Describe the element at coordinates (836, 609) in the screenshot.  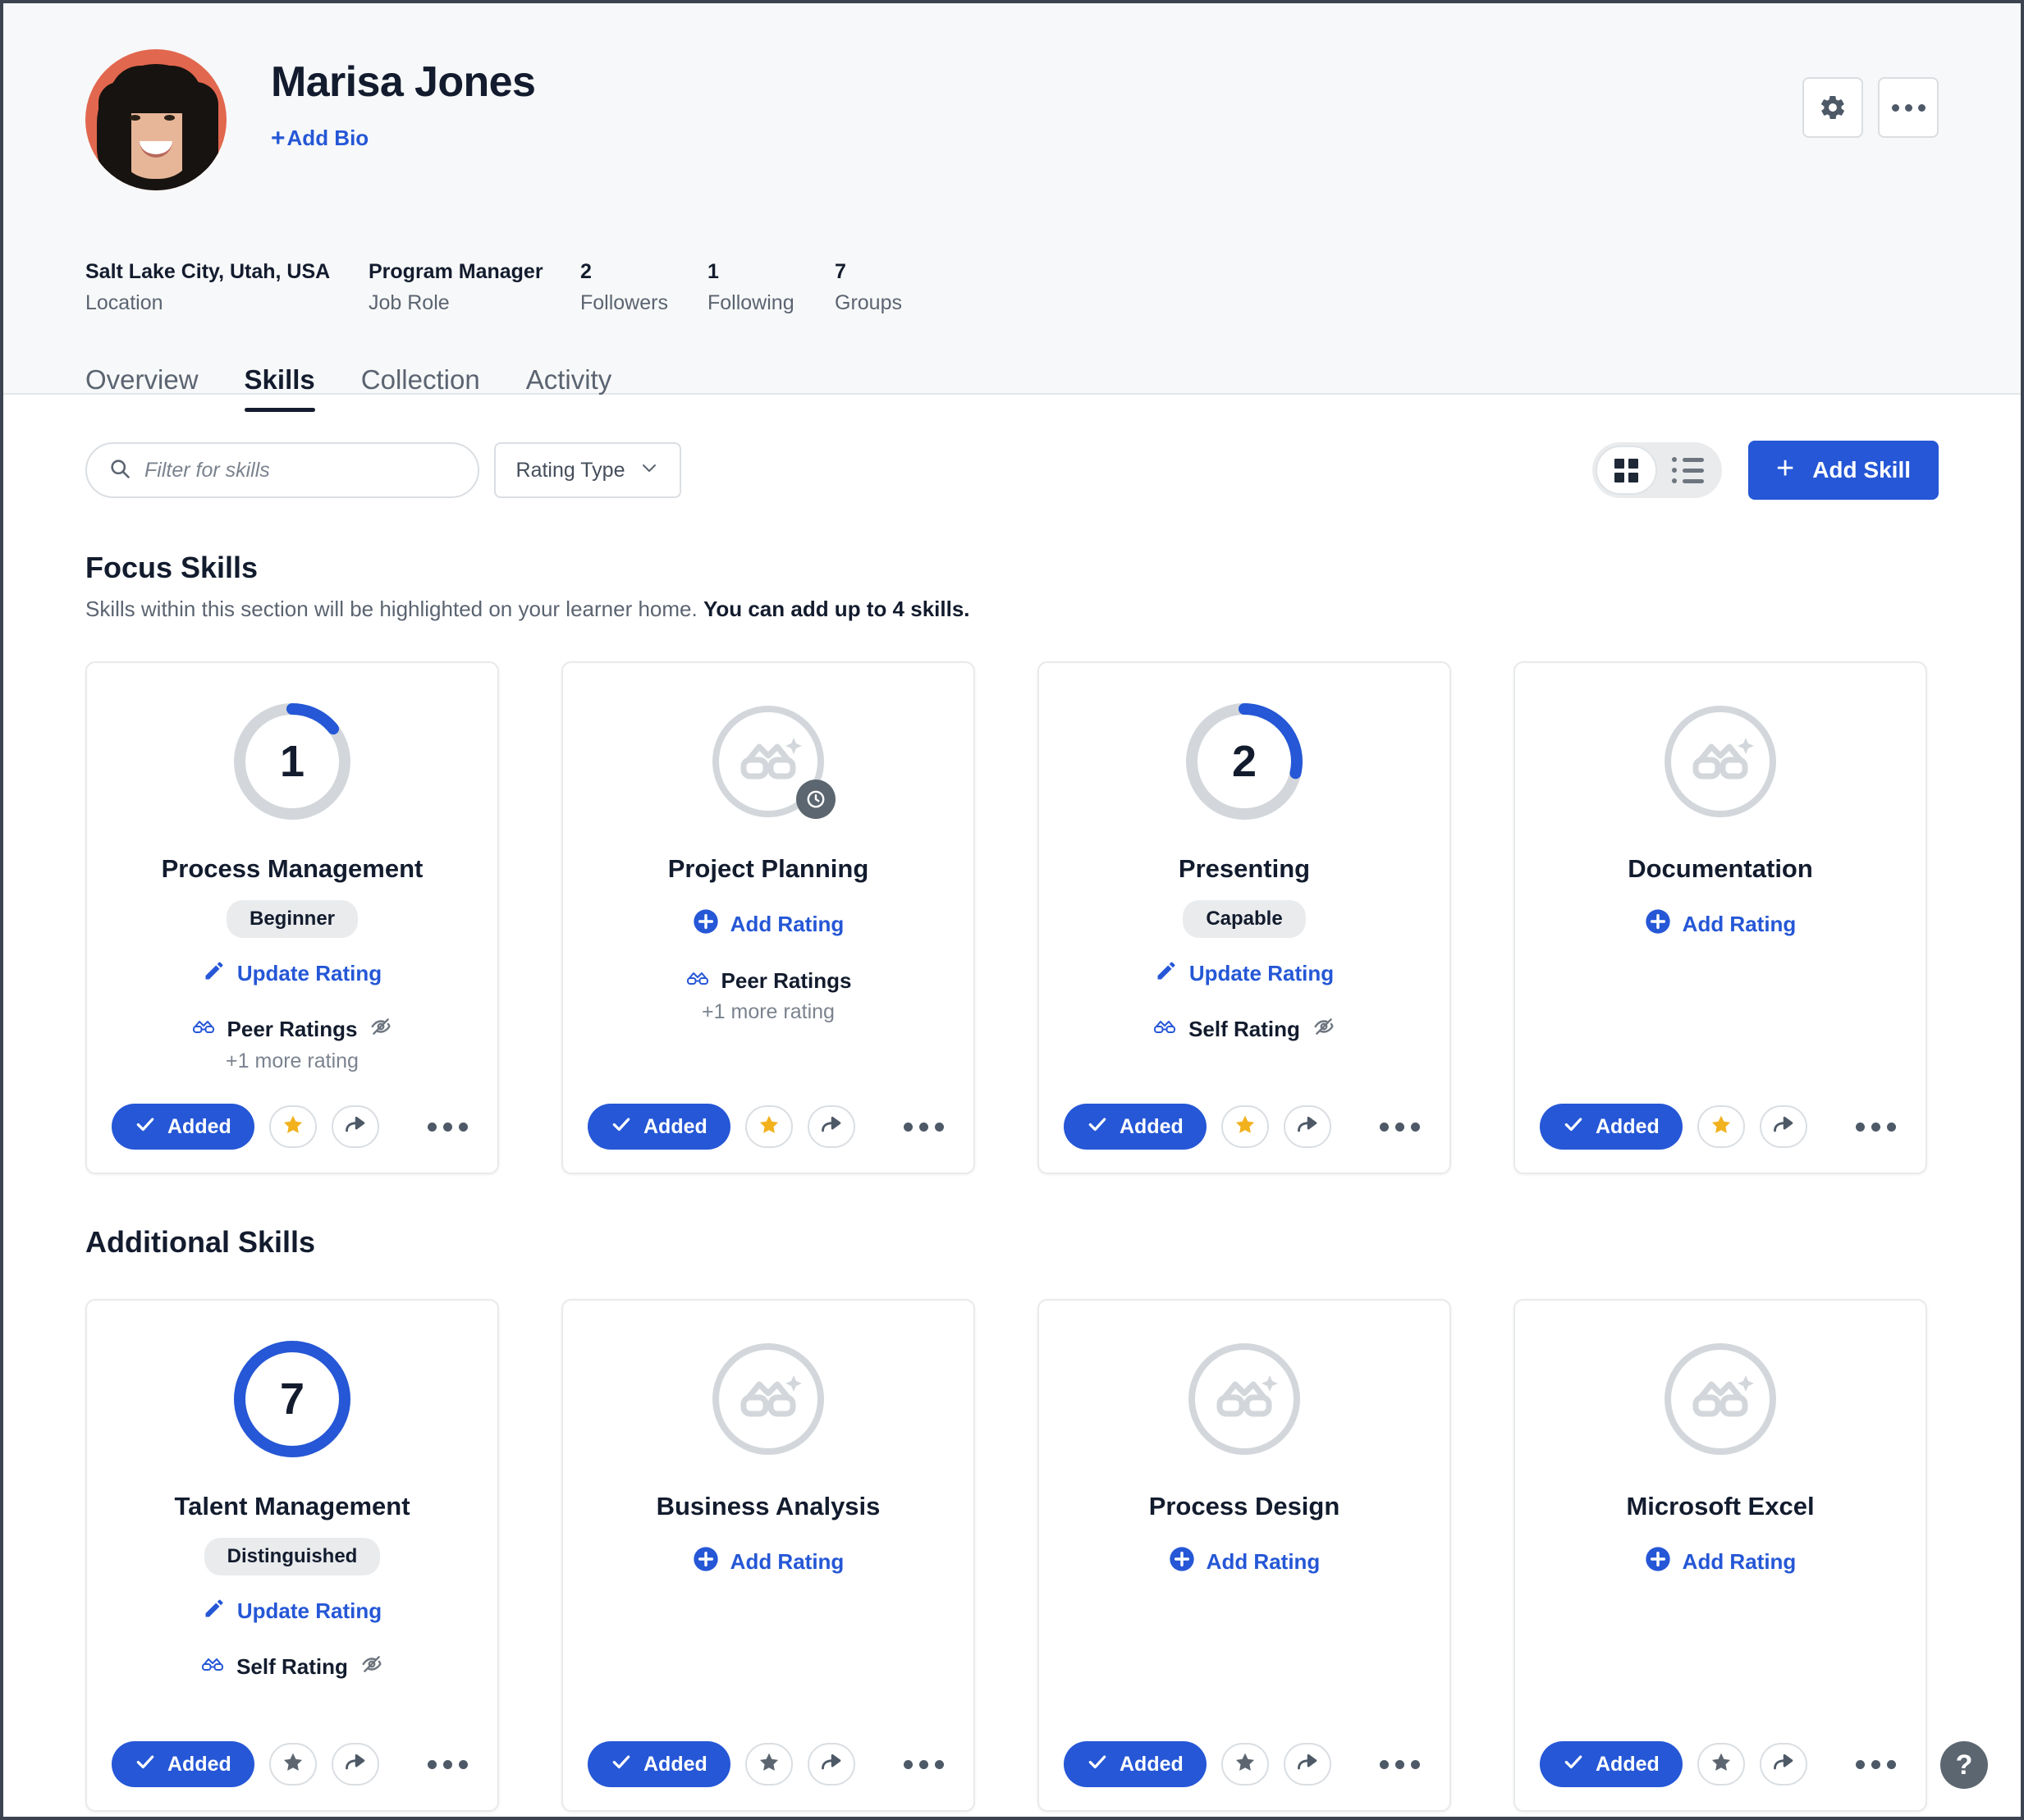
I see `section-subtitle-bold: You can add up to 4 skills.` at that location.